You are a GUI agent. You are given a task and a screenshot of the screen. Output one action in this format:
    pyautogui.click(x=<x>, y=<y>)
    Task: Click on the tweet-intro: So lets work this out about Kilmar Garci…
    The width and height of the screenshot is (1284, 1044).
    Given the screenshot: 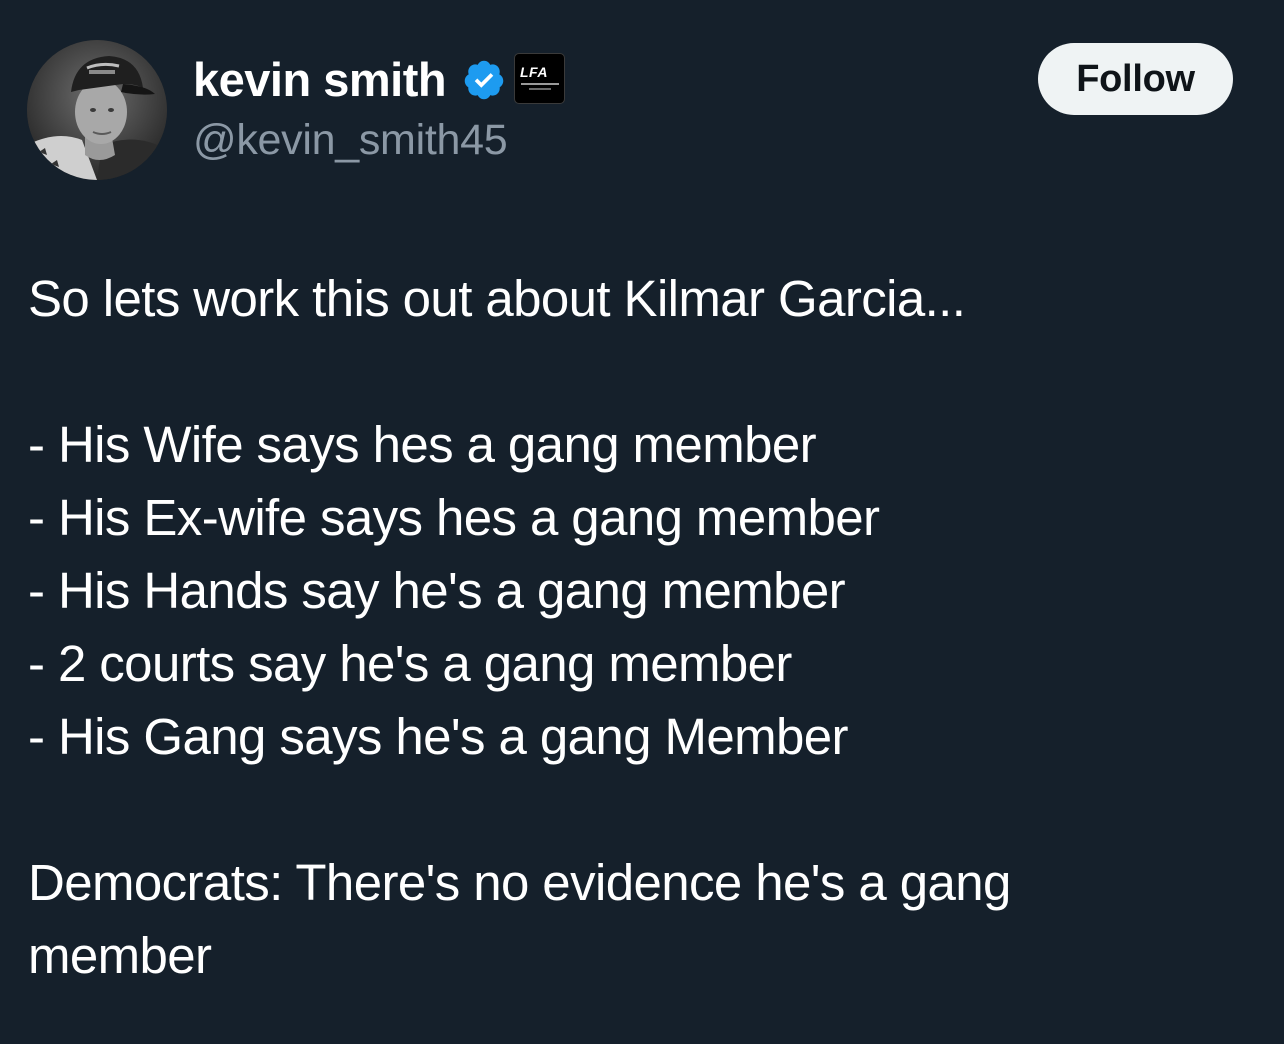 What is the action you would take?
    pyautogui.click(x=497, y=298)
    